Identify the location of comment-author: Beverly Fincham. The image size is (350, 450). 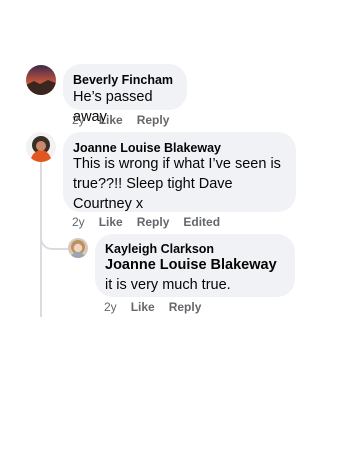
(123, 80).